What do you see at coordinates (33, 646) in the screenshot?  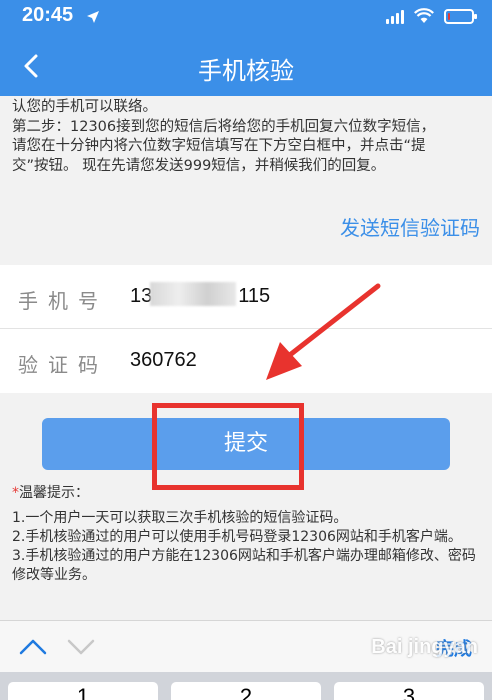 I see `chevron-up-icon` at bounding box center [33, 646].